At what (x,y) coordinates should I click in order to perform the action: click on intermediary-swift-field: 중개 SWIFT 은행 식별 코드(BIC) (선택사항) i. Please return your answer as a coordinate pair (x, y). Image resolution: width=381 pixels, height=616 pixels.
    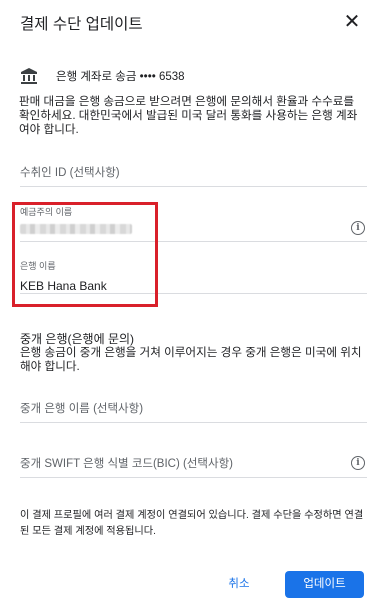
    Looking at the image, I should click on (193, 466).